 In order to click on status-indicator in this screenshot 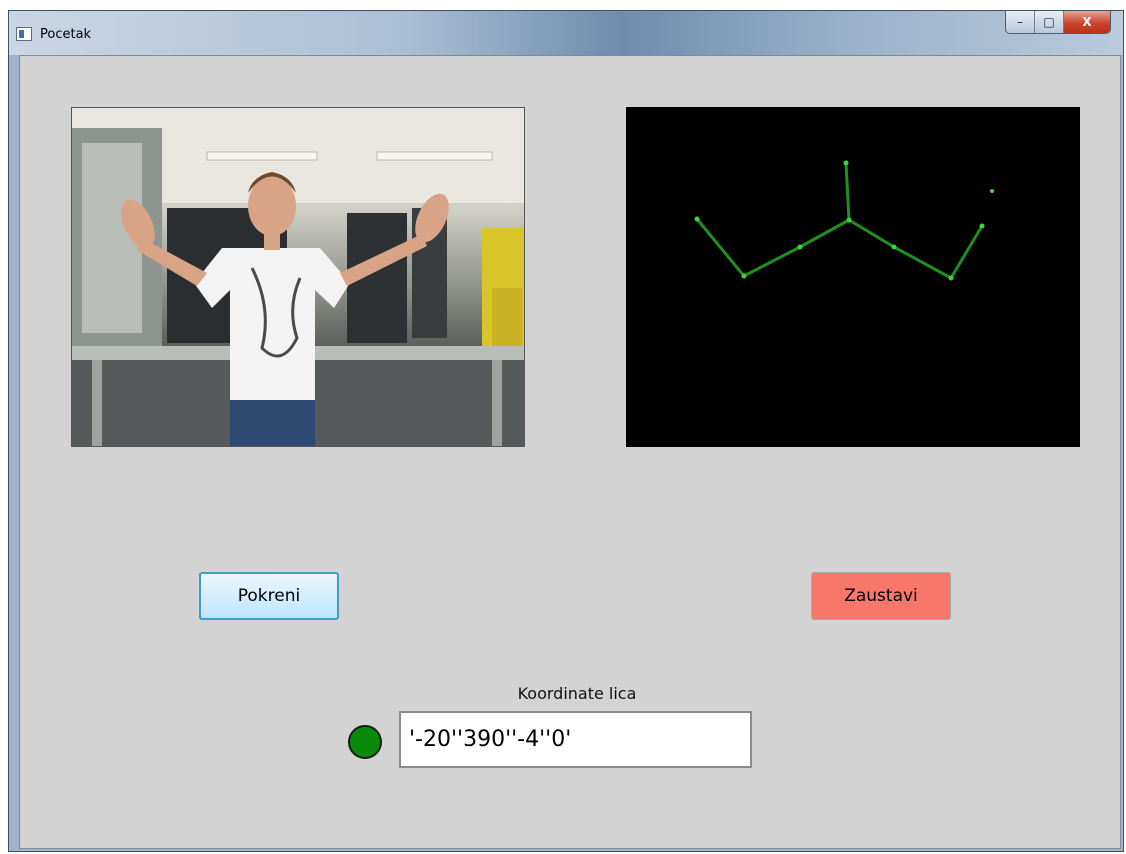, I will do `click(365, 742)`.